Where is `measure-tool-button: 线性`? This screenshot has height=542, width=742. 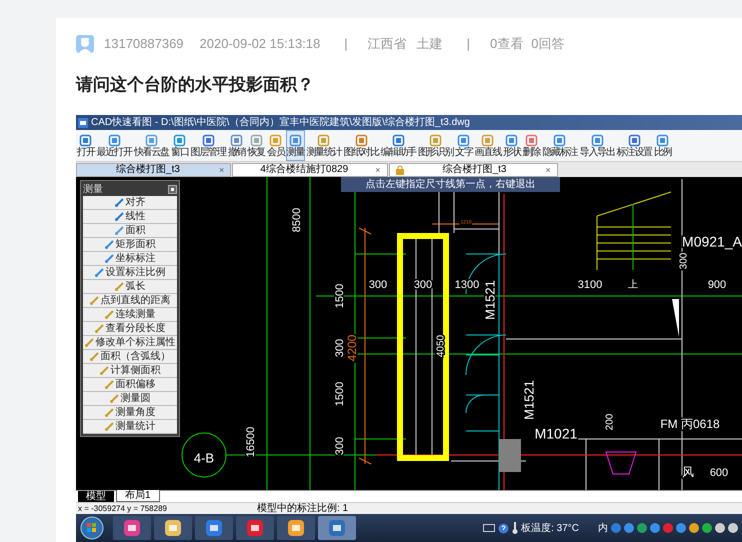 measure-tool-button: 线性 is located at coordinates (130, 217).